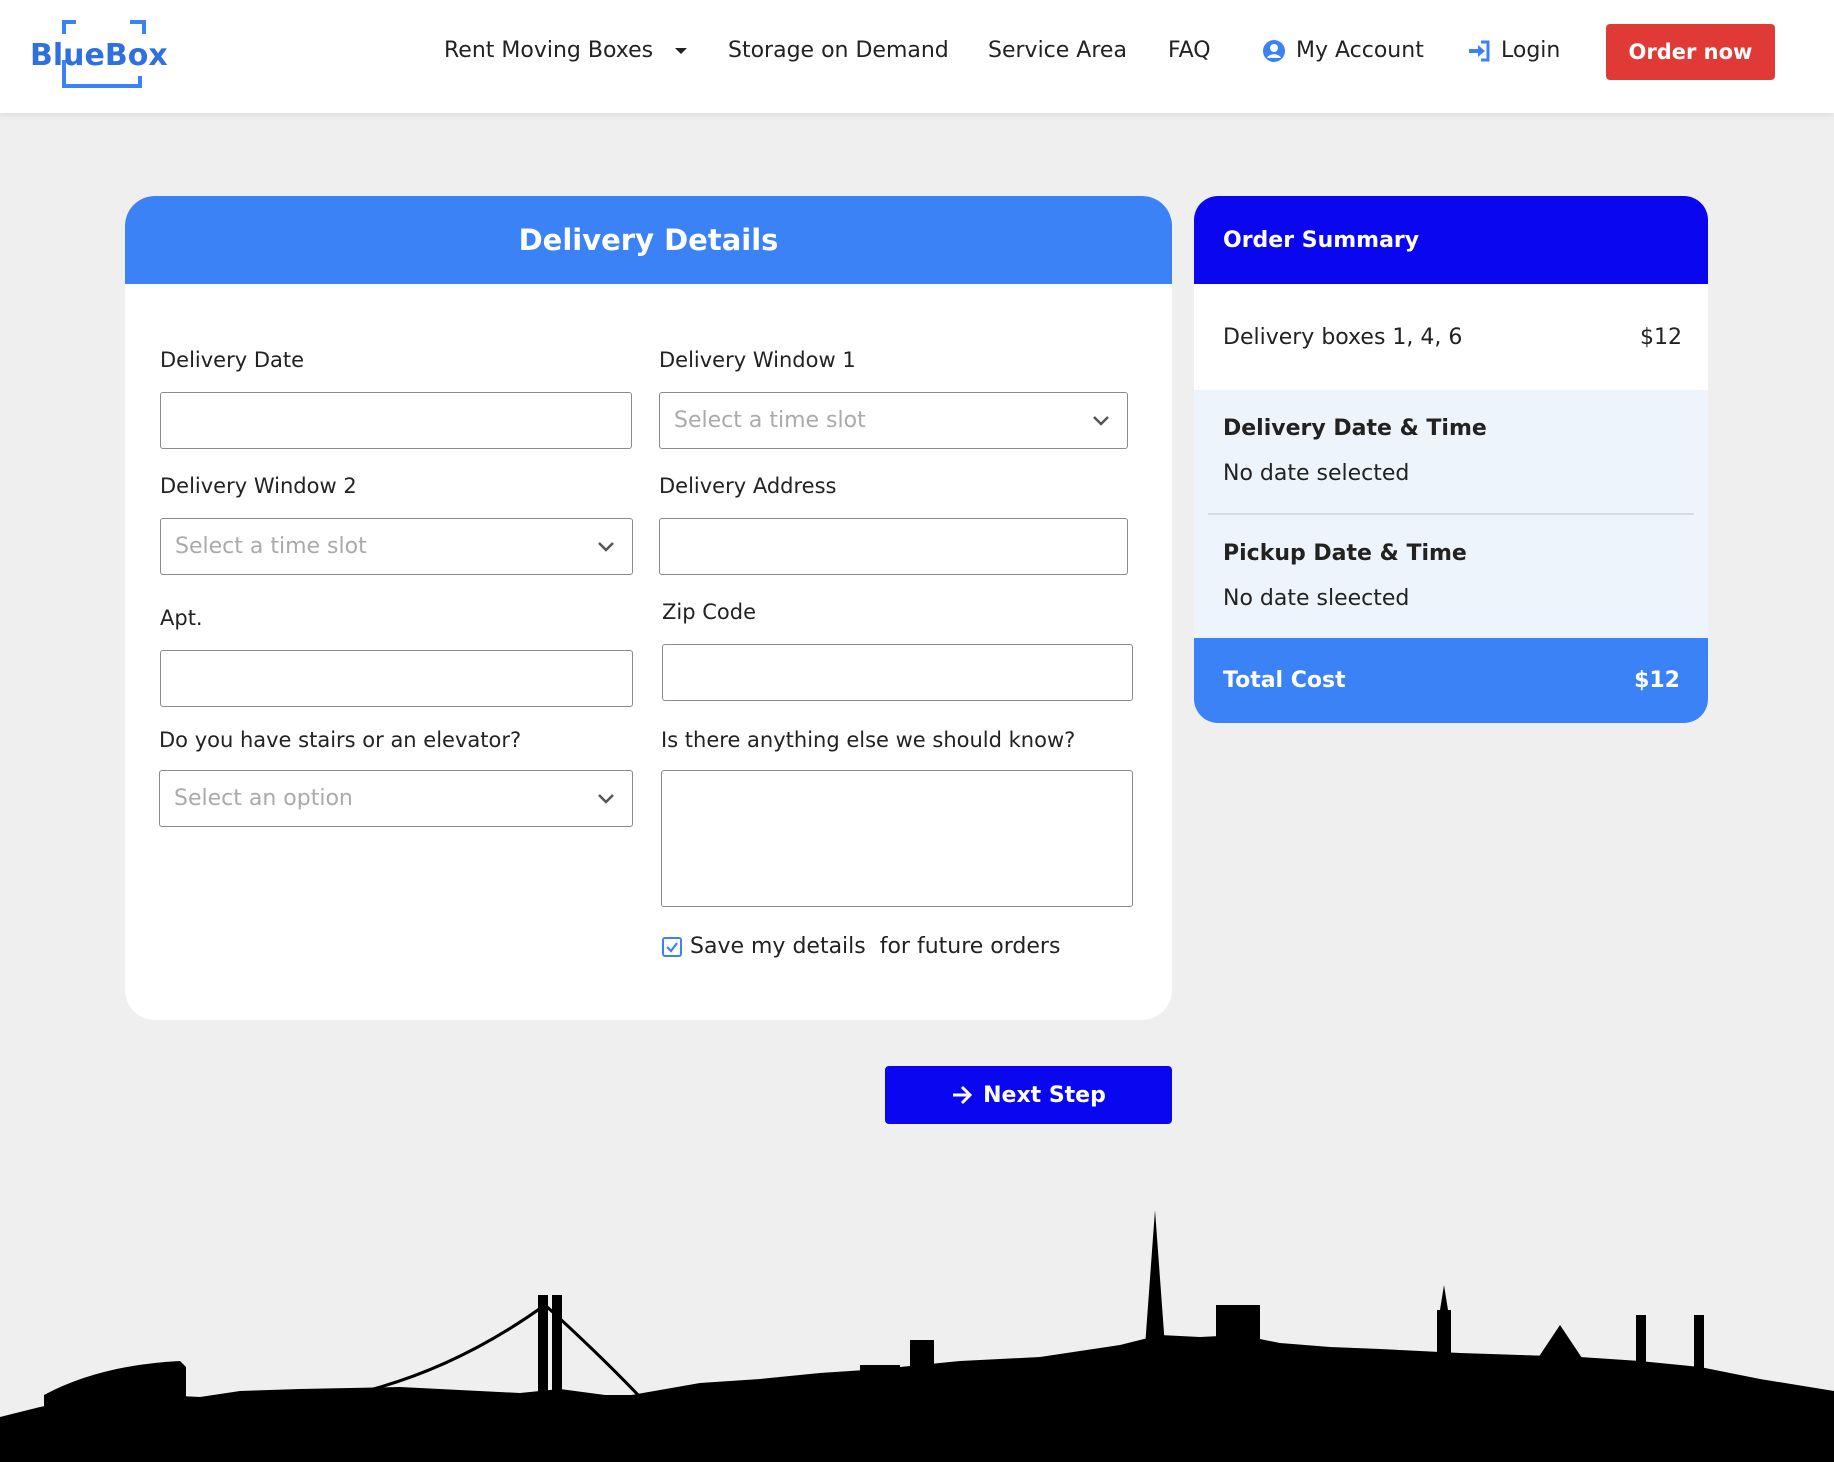 Image resolution: width=1834 pixels, height=1462 pixels. What do you see at coordinates (271, 546) in the screenshot?
I see `delivery-window-2-placeholder: Select a time slot` at bounding box center [271, 546].